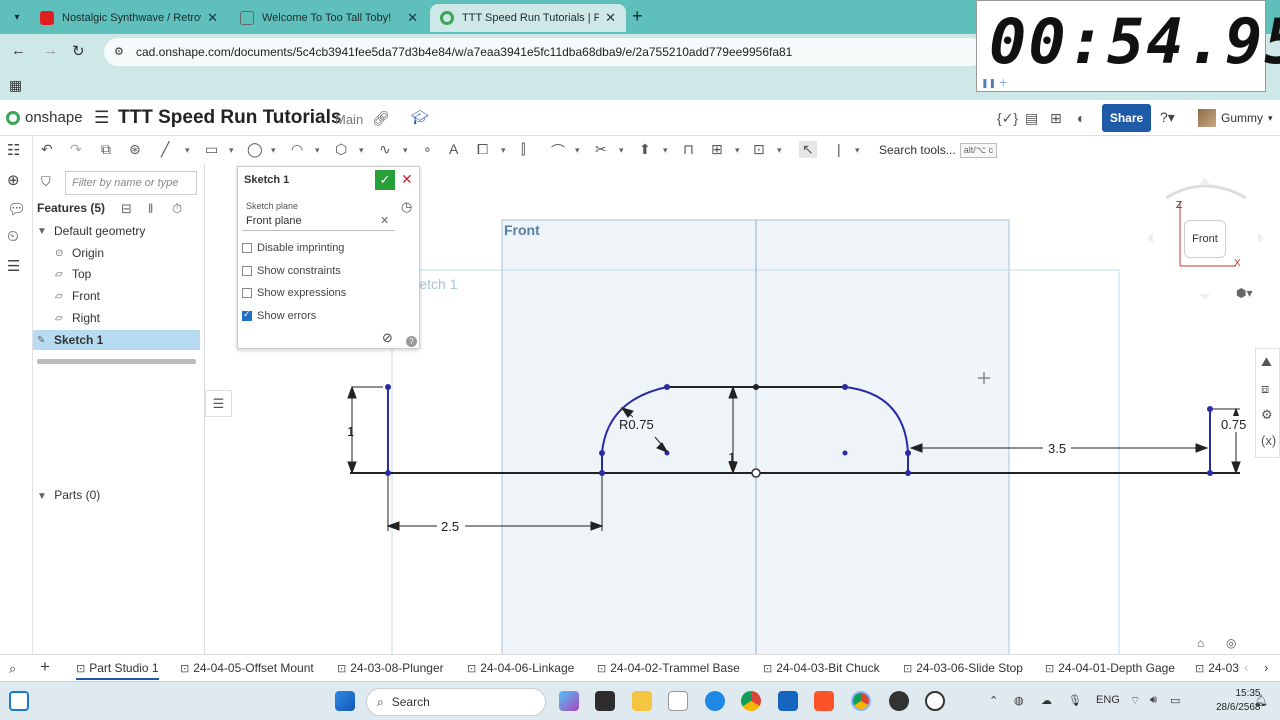 This screenshot has height=720, width=1280. What do you see at coordinates (349, 119) in the screenshot?
I see `branch-label: Main` at bounding box center [349, 119].